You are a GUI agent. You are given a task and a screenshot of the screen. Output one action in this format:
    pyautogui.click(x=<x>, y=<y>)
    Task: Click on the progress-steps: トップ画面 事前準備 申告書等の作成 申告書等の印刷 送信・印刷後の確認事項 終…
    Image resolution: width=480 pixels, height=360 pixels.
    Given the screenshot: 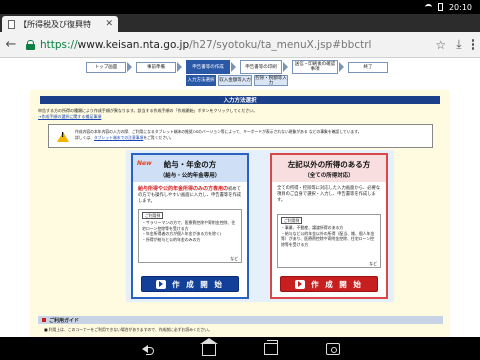 What is the action you would take?
    pyautogui.click(x=242, y=73)
    